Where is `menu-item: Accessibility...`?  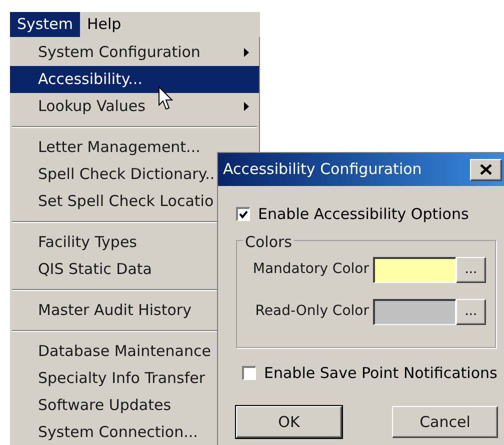 menu-item: Accessibility... is located at coordinates (134, 79).